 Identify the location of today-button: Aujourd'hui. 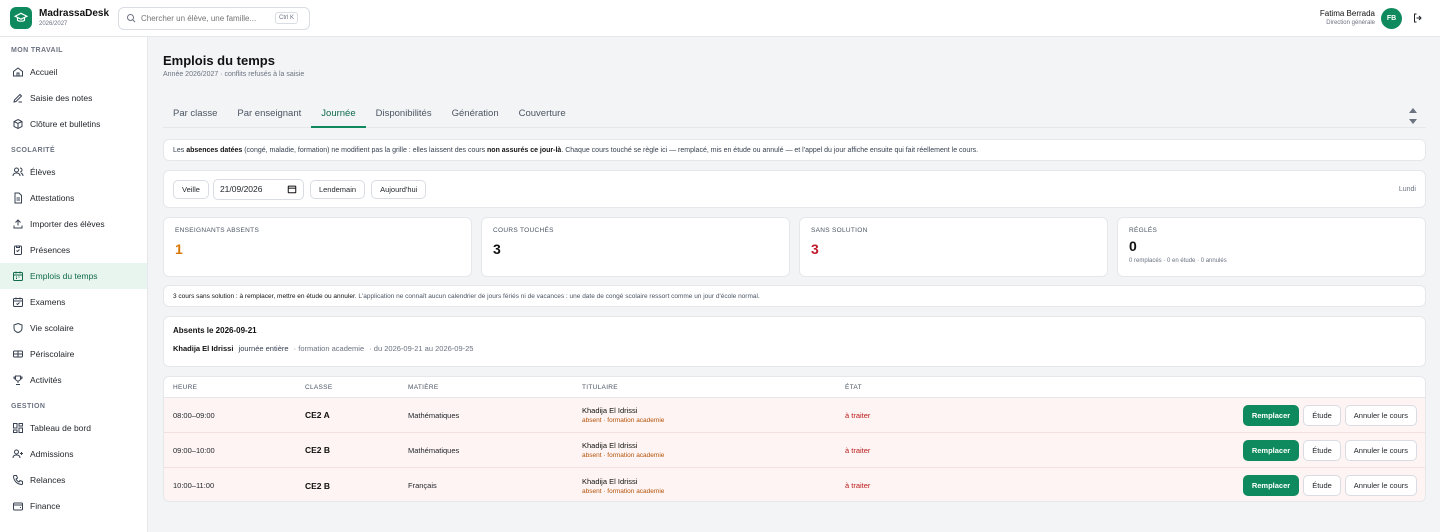
(399, 189).